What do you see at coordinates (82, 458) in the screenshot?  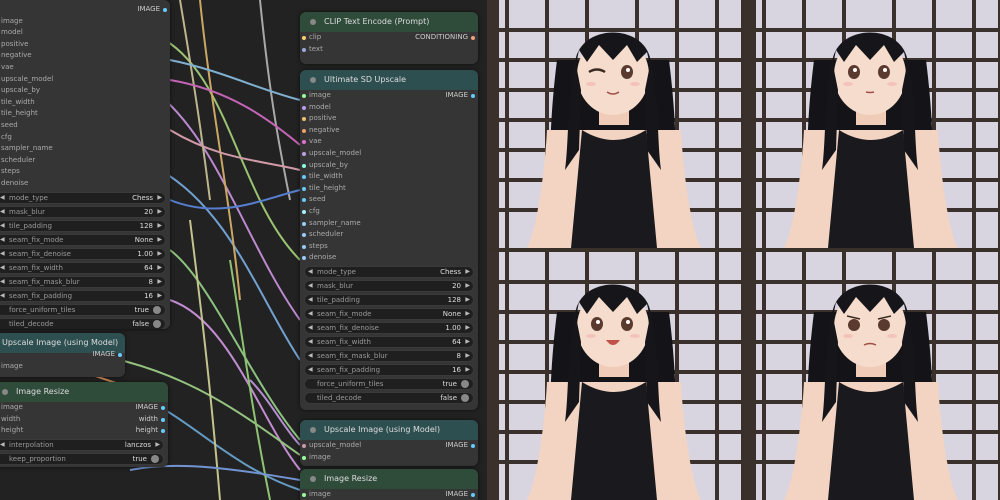 I see `keep-proportion-toggle: keep_proportion true` at bounding box center [82, 458].